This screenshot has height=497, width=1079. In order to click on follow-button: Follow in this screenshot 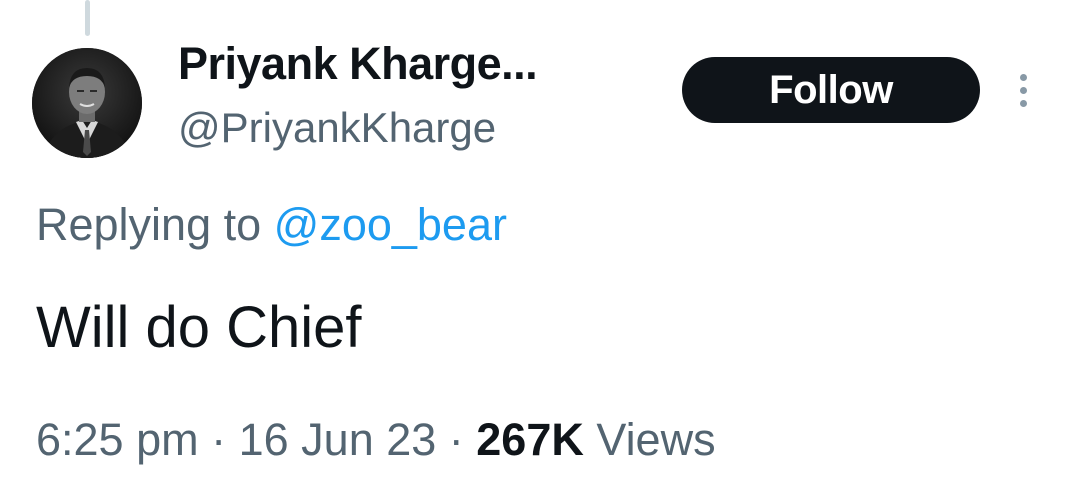, I will do `click(831, 90)`.